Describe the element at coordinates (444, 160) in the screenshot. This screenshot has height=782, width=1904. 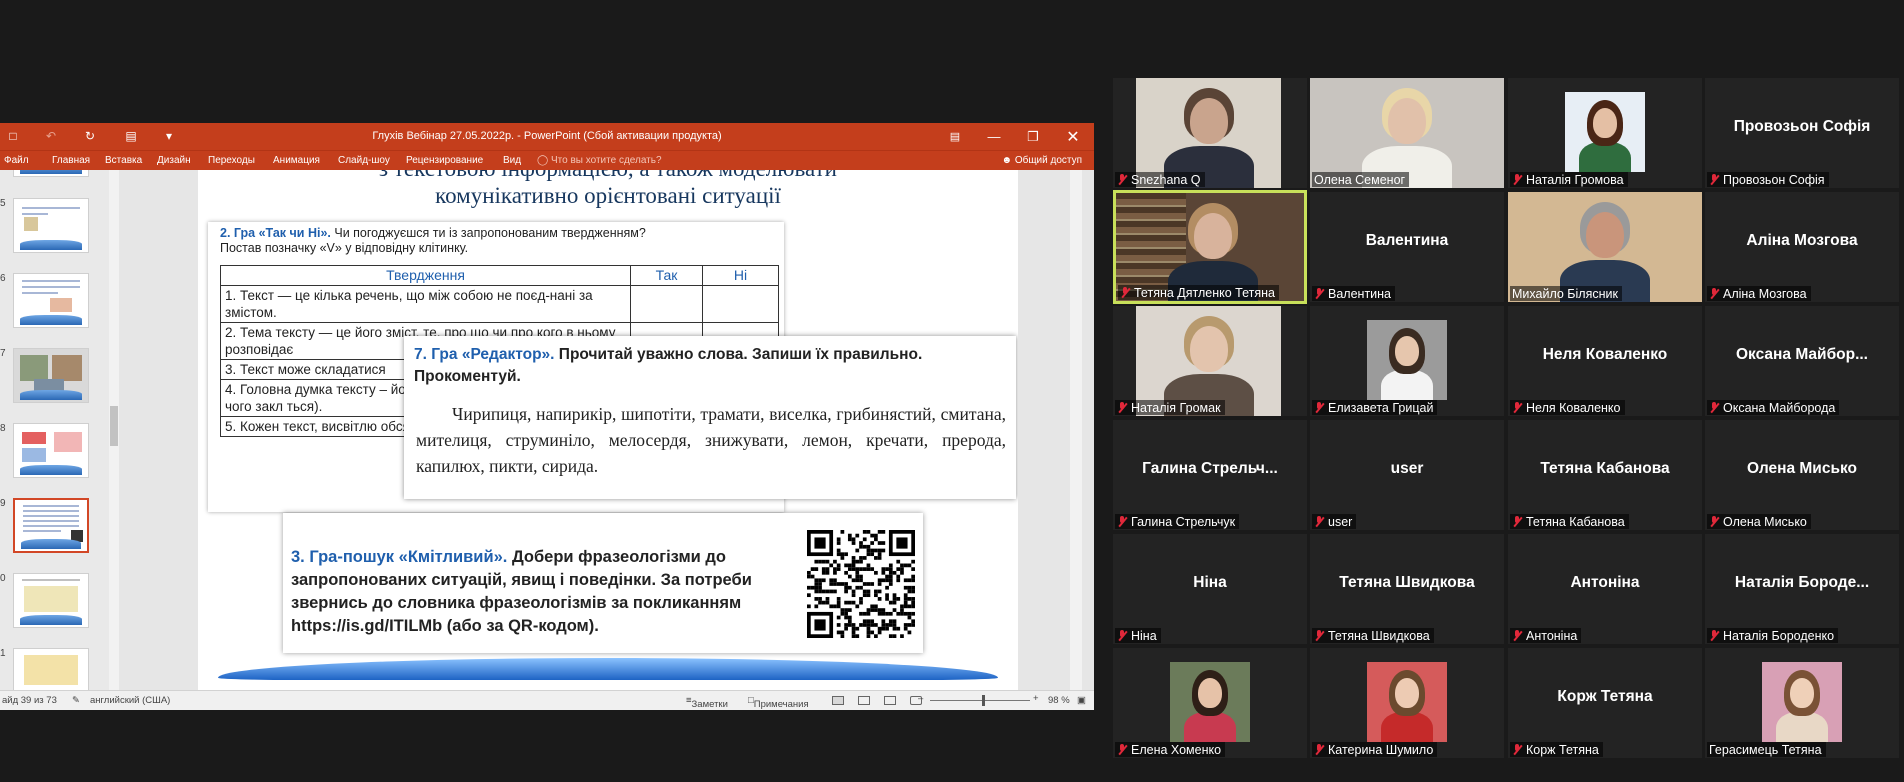
I see `tab-review: Рецензирование` at that location.